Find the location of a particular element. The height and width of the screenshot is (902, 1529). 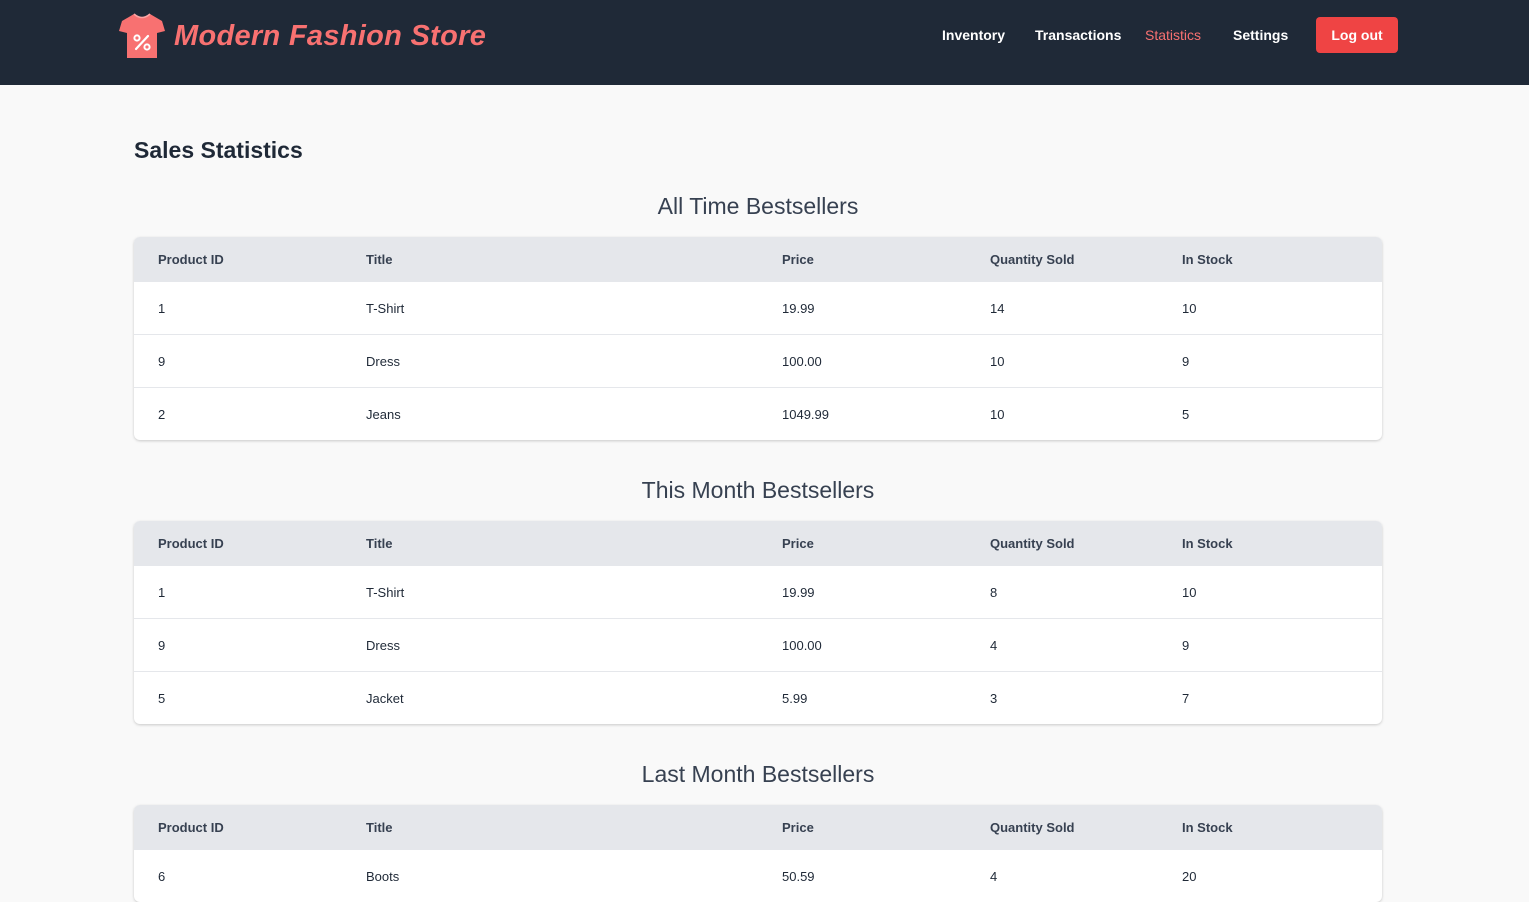

brand-link: Modern Fashion Store is located at coordinates (302, 36).